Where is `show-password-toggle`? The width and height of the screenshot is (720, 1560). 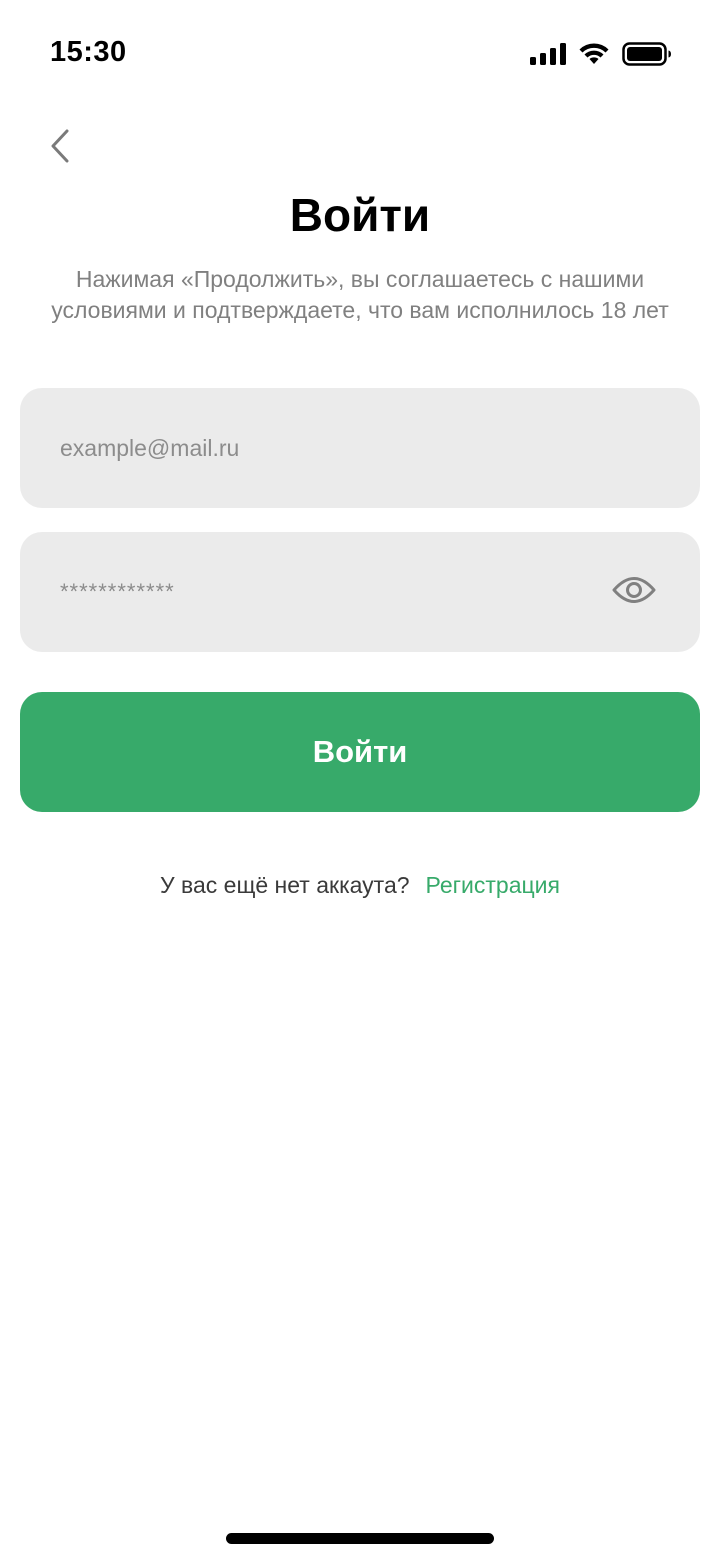
show-password-toggle is located at coordinates (634, 592).